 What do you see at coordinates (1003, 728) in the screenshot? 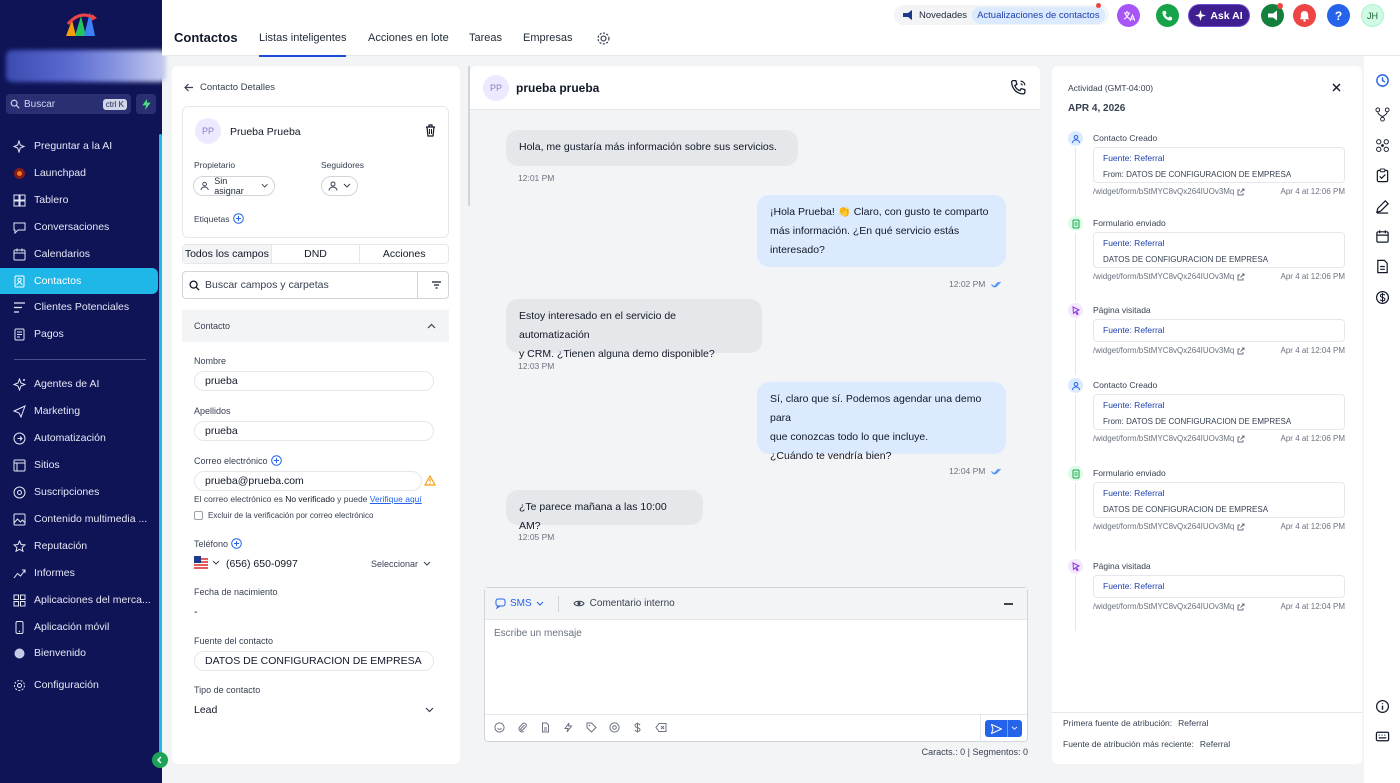
I see `send-button` at bounding box center [1003, 728].